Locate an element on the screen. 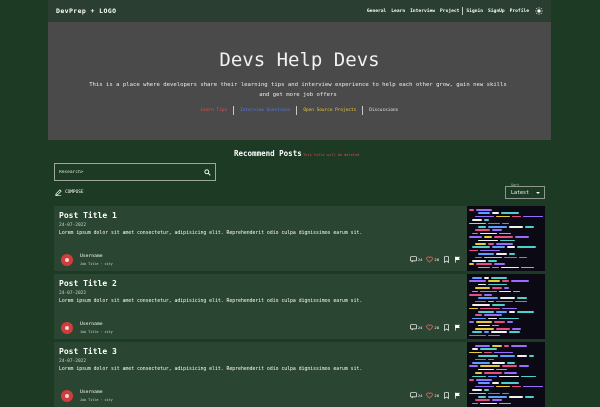 Image resolution: width=600 pixels, height=407 pixels. compose-button: COMPOSE is located at coordinates (69, 192).